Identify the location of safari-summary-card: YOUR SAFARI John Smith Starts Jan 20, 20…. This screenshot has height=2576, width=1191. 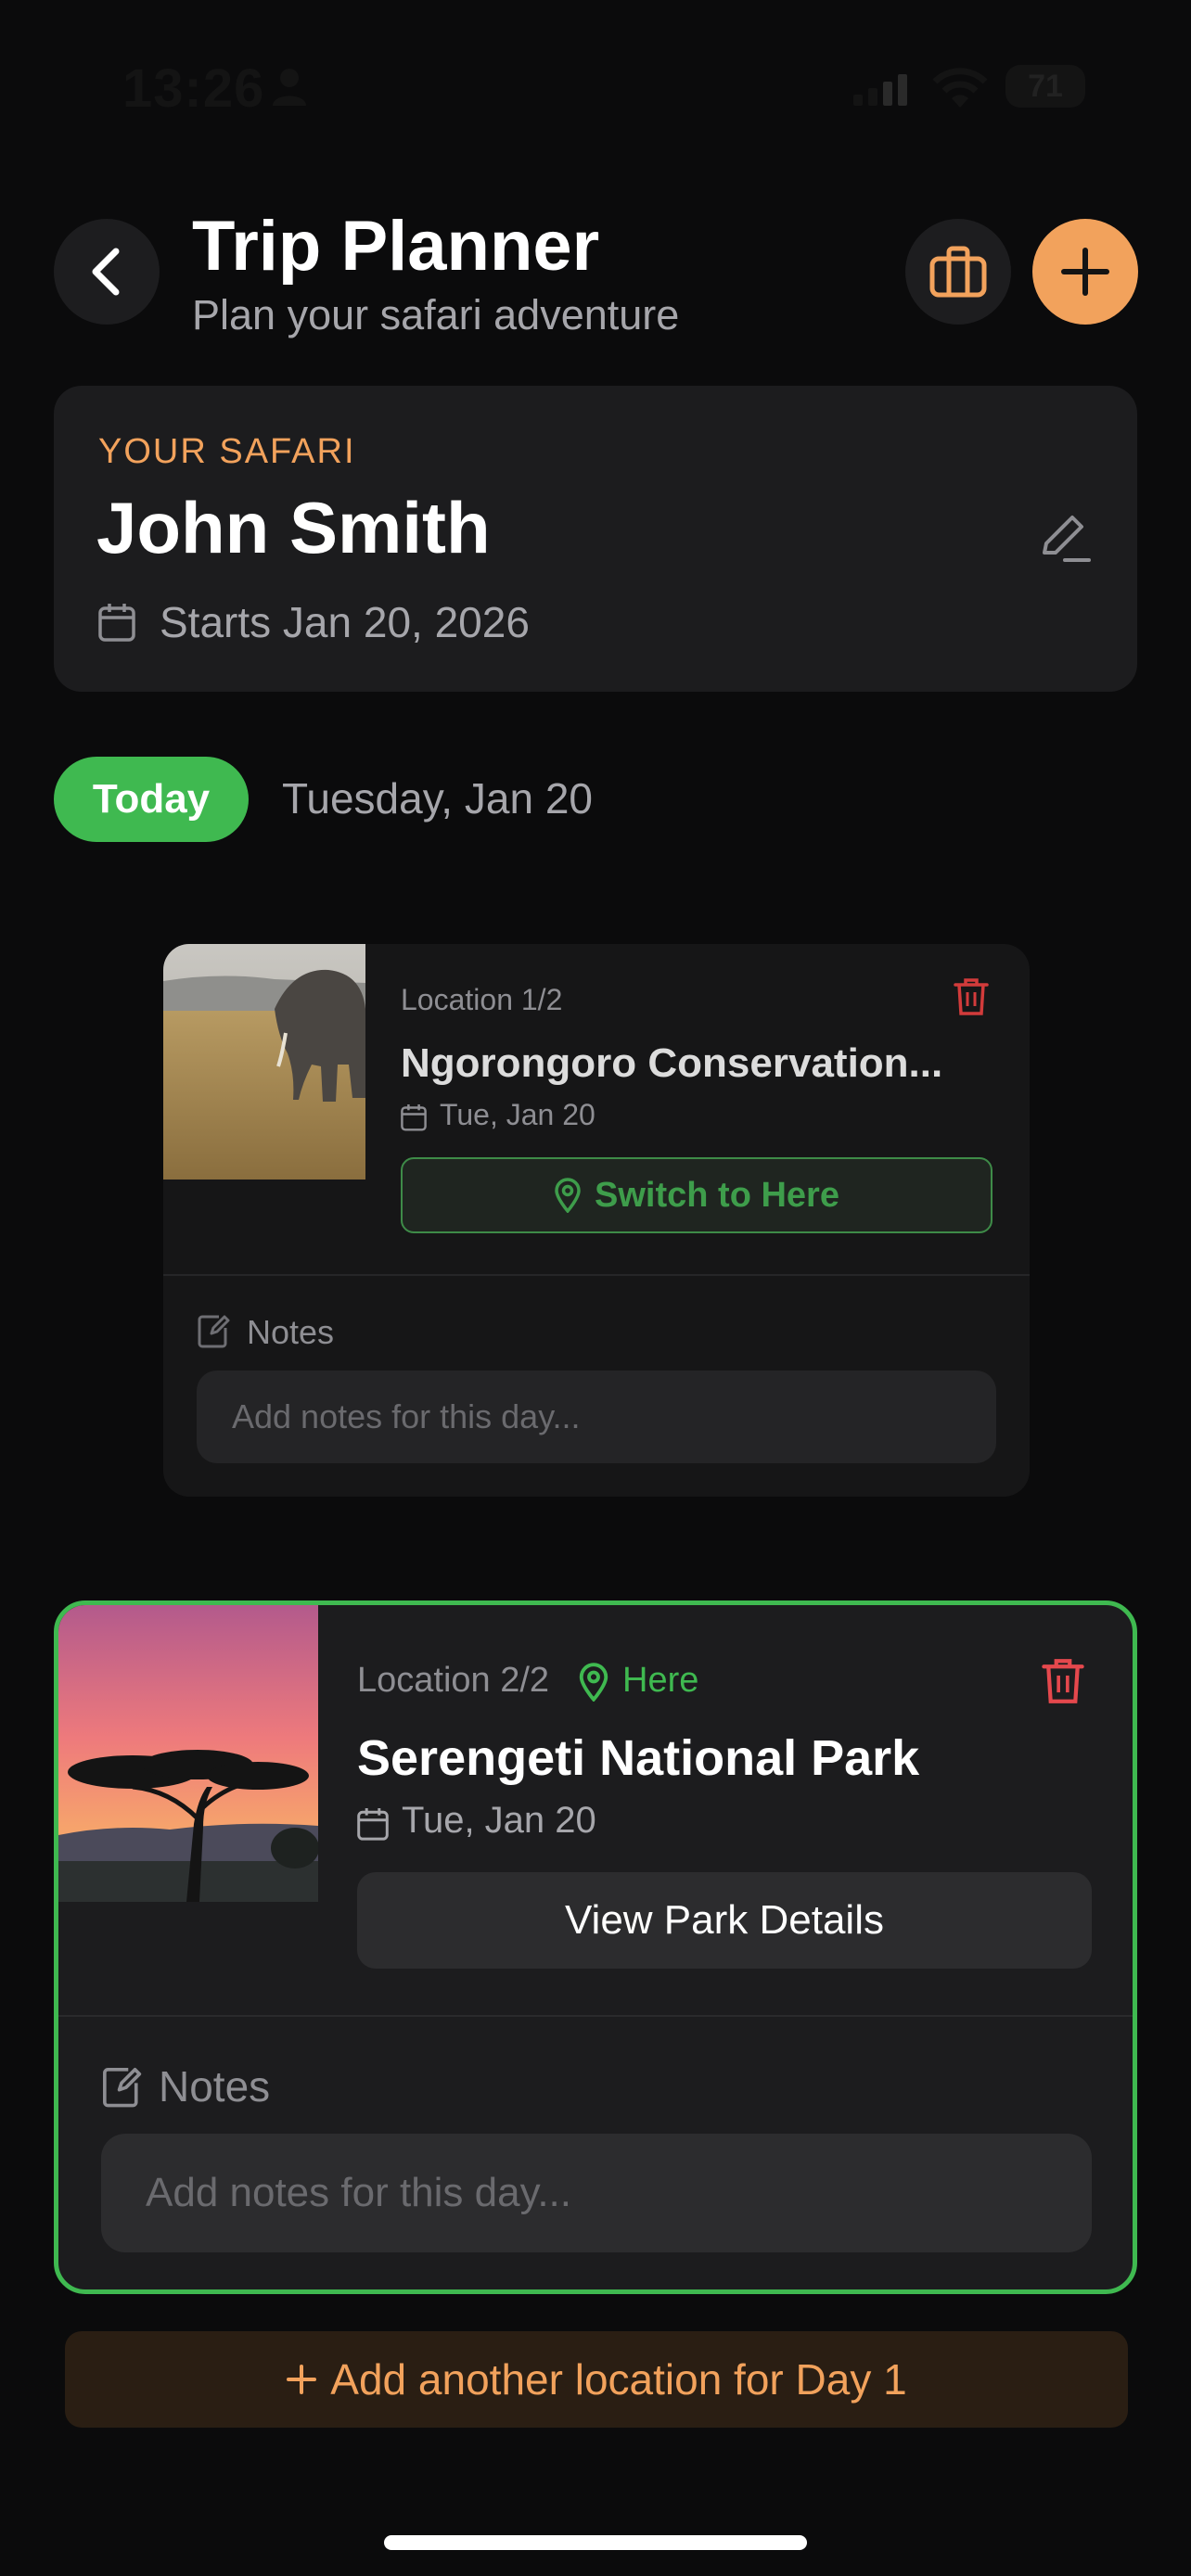
(595, 539).